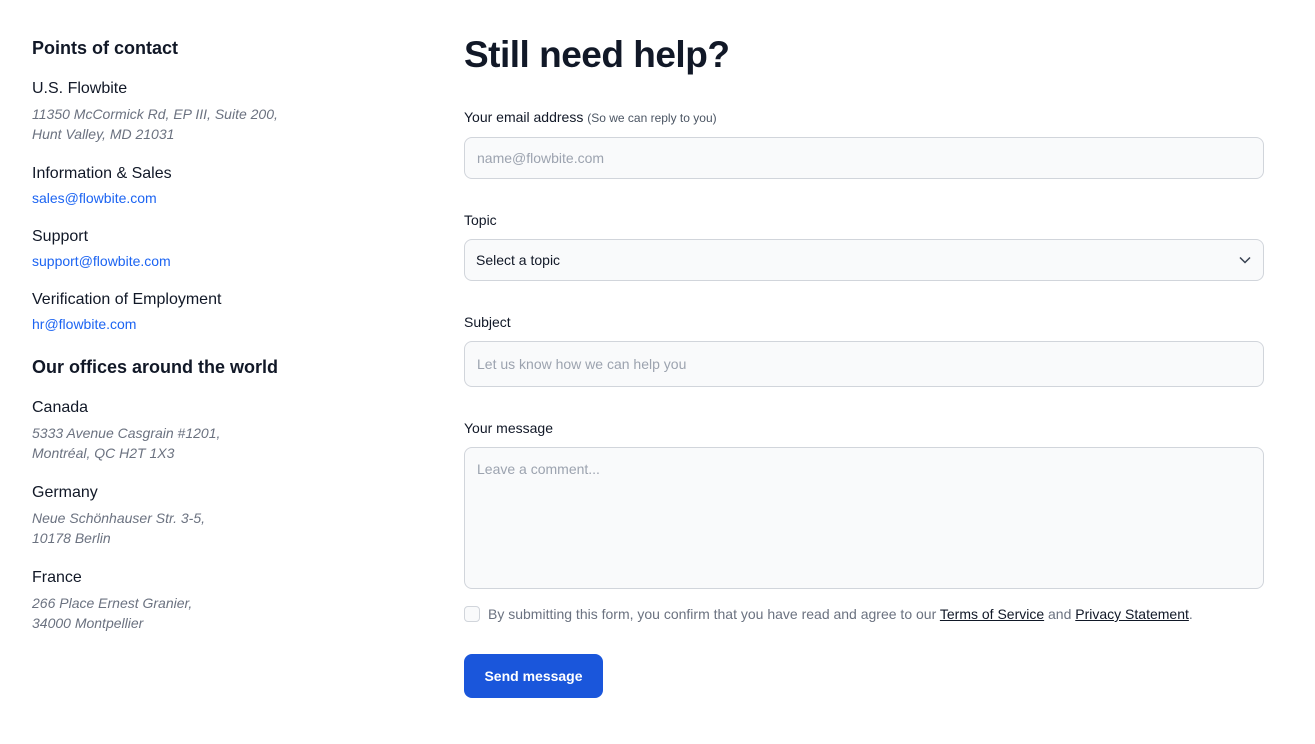 The width and height of the screenshot is (1315, 744). I want to click on terms-of-service-link: Terms of Service, so click(992, 614).